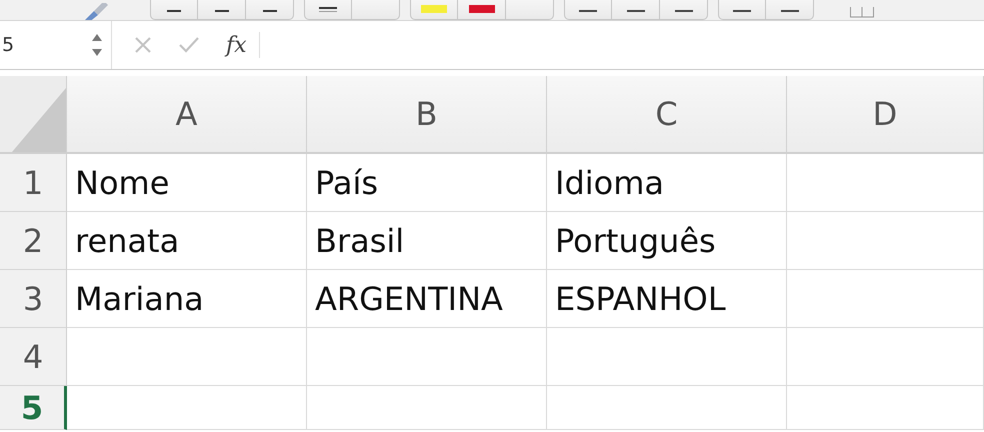 The image size is (984, 432). What do you see at coordinates (187, 115) in the screenshot?
I see `column-header: A` at bounding box center [187, 115].